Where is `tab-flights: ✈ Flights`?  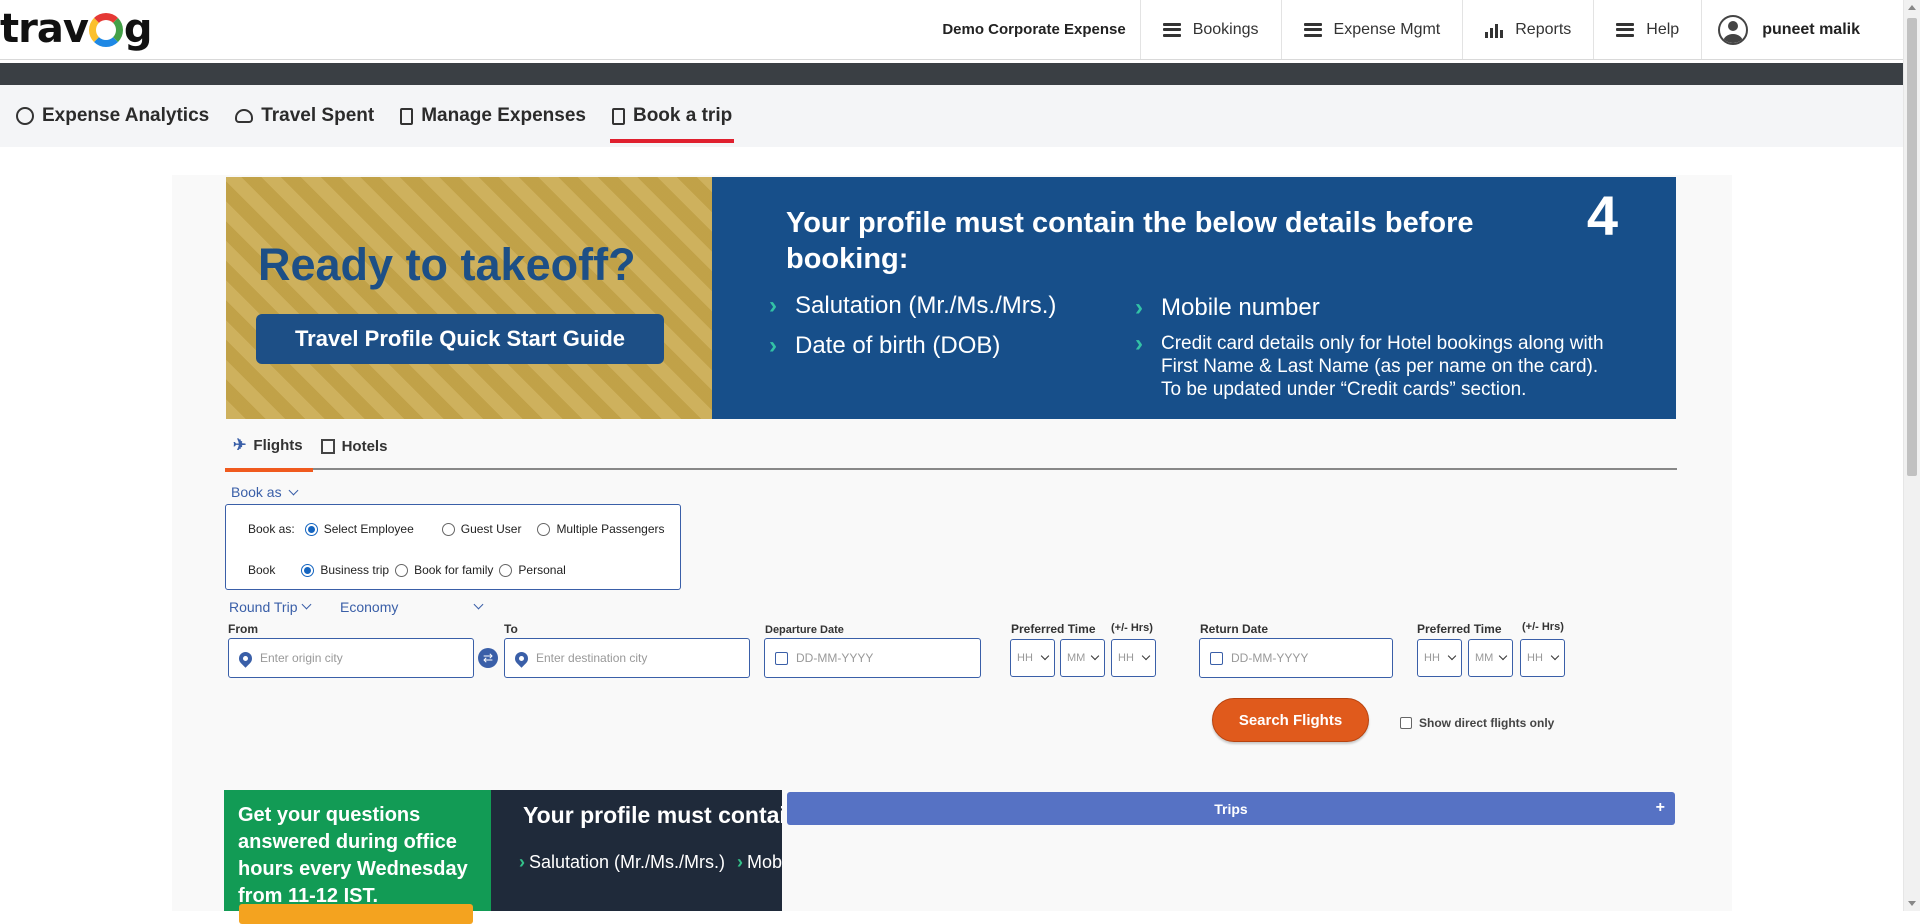 tab-flights: ✈ Flights is located at coordinates (269, 453).